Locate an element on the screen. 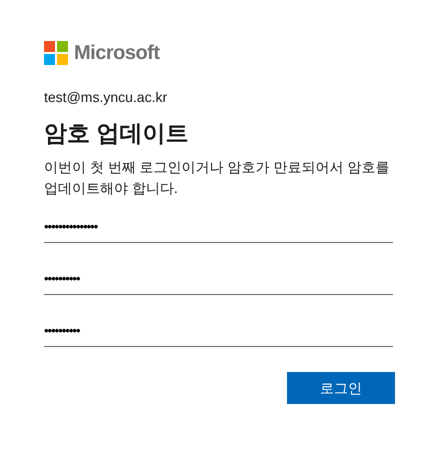  logo-icon is located at coordinates (56, 53).